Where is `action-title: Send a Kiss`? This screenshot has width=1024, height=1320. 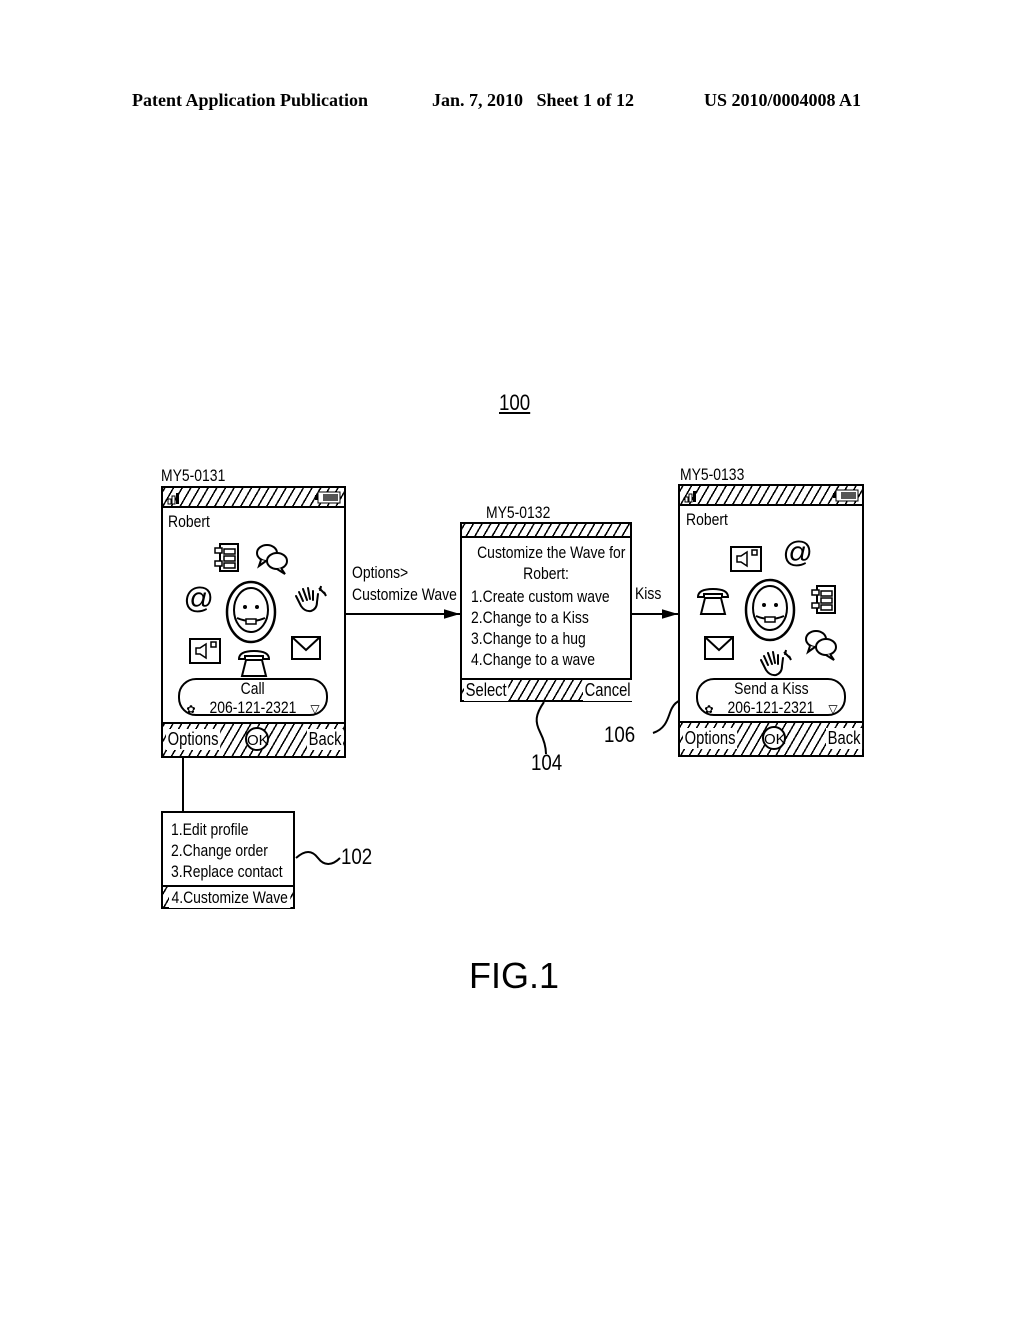 action-title: Send a Kiss is located at coordinates (771, 688).